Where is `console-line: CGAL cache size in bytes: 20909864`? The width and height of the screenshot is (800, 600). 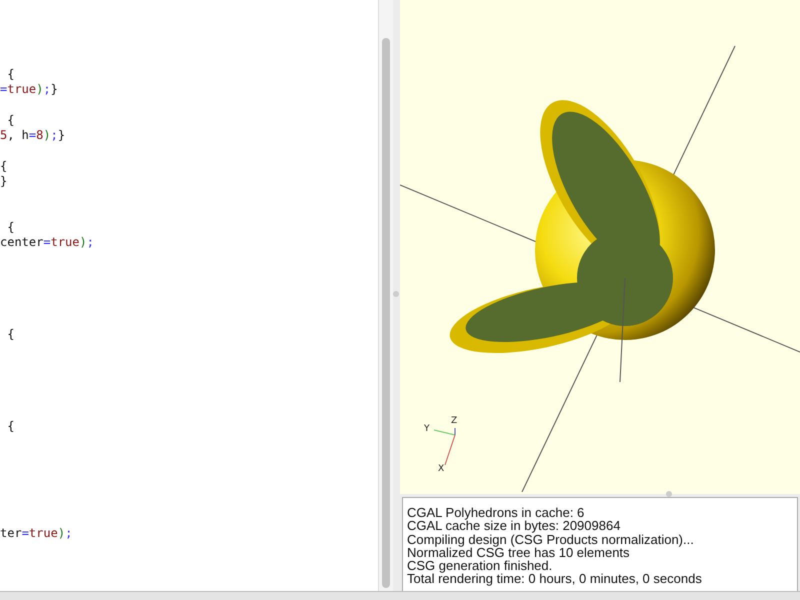 console-line: CGAL cache size in bytes: 20909864 is located at coordinates (514, 526).